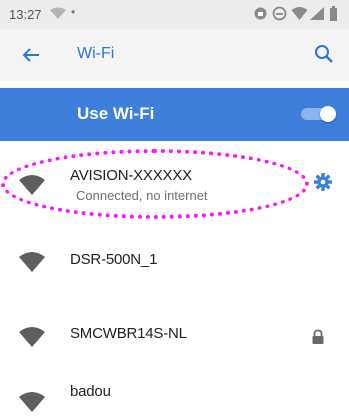 The height and width of the screenshot is (419, 349). I want to click on signal-icon, so click(58, 13).